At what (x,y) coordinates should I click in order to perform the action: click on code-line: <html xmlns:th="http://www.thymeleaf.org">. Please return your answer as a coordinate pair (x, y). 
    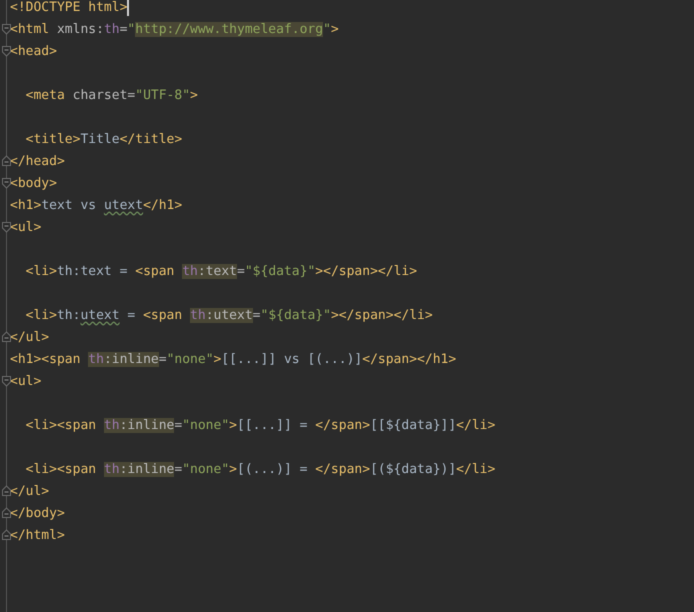
    Looking at the image, I should click on (174, 29).